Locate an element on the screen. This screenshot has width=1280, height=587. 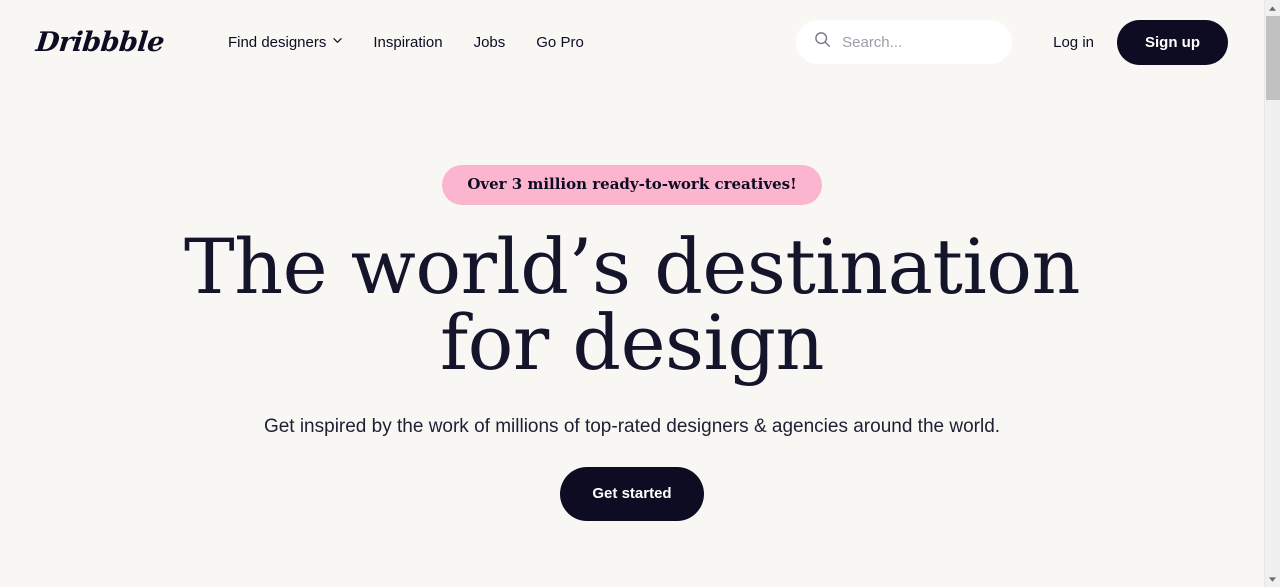
primary-navigation: Find designers Inspiration Jobs Go Pro is located at coordinates (406, 42).